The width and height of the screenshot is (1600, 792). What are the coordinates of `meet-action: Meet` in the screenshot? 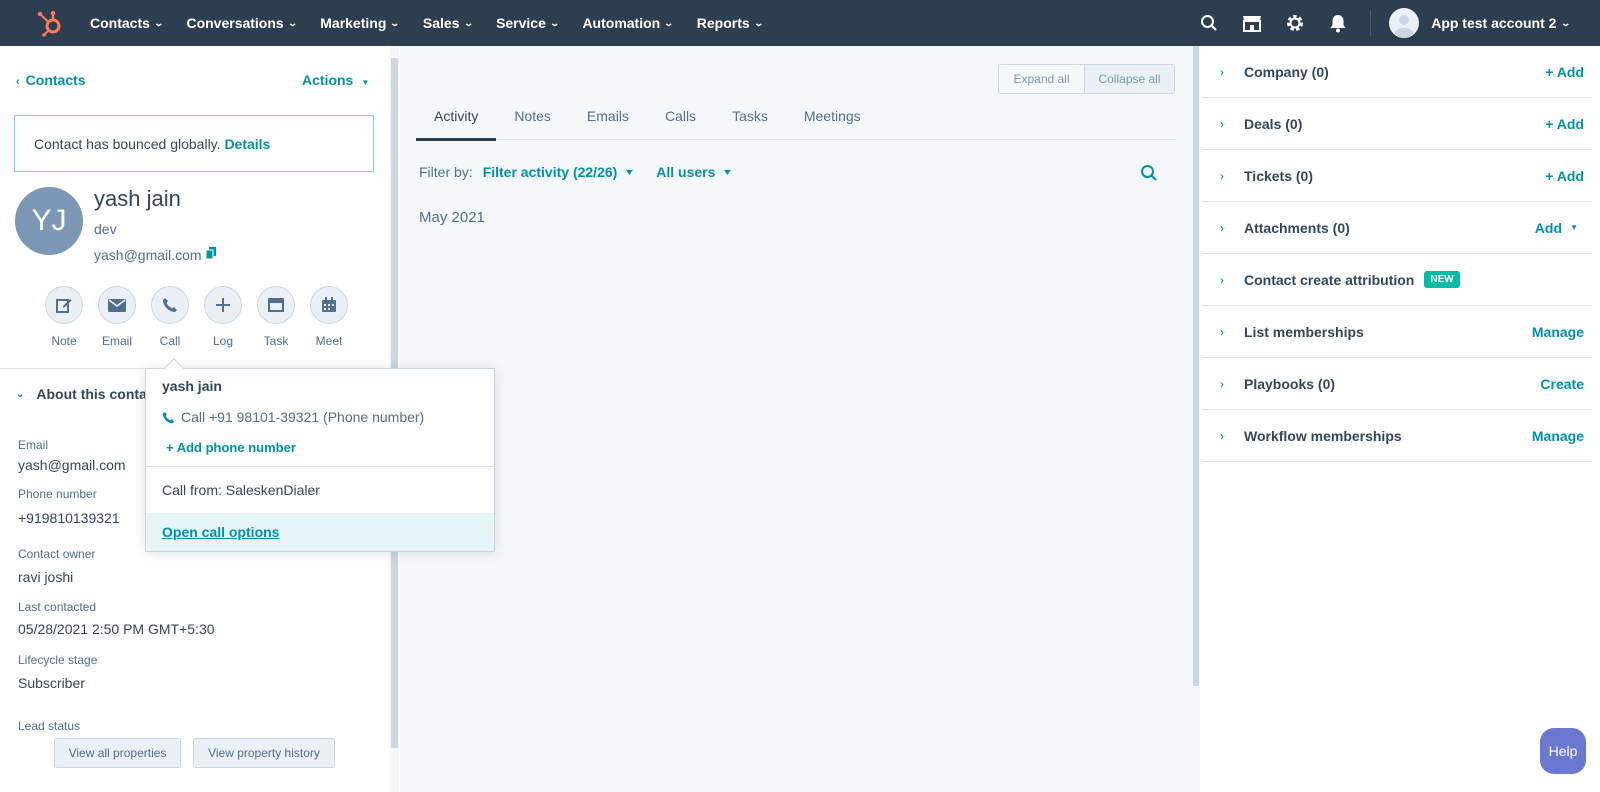 It's located at (329, 317).